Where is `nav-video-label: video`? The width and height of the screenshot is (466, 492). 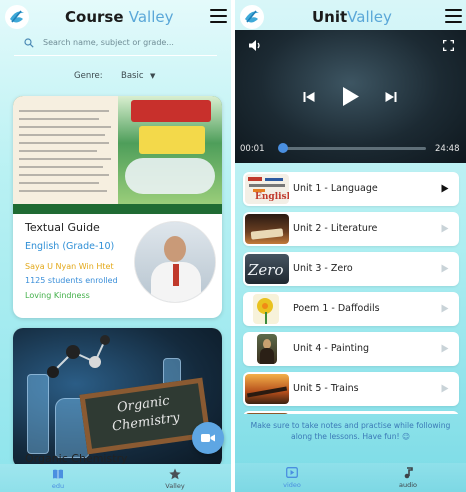 nav-video-label: video is located at coordinates (292, 485).